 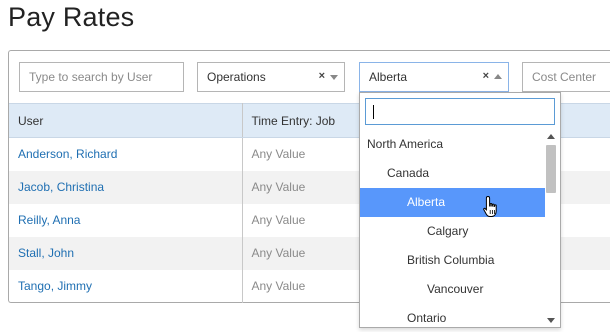 What do you see at coordinates (126, 220) in the screenshot?
I see `user-link: Reilly, Anna` at bounding box center [126, 220].